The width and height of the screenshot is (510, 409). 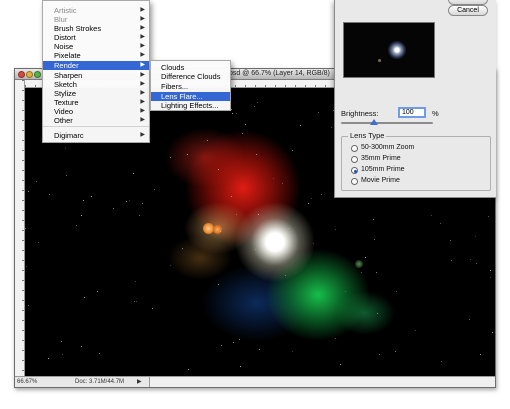 I want to click on menu-item-blur: Blur ▶, so click(x=96, y=19).